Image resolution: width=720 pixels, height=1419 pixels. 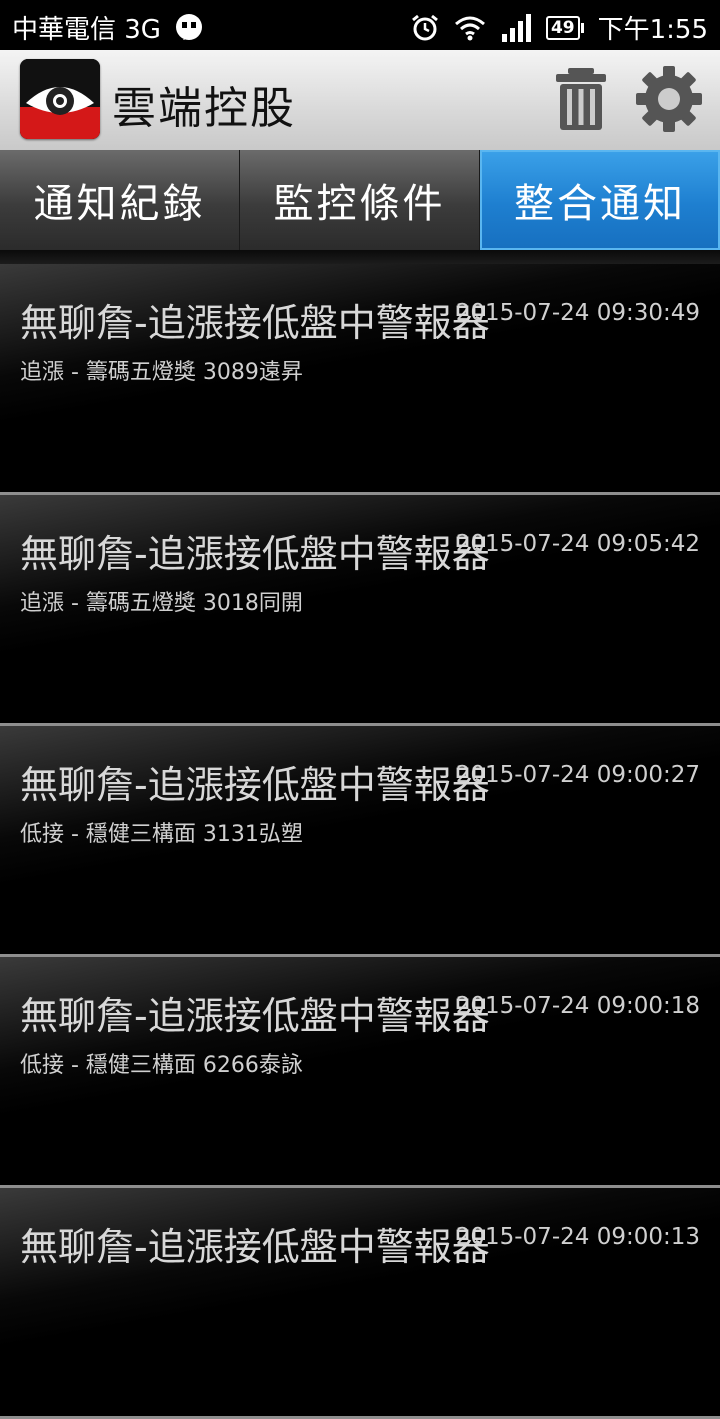 I want to click on wifi-icon, so click(x=469, y=28).